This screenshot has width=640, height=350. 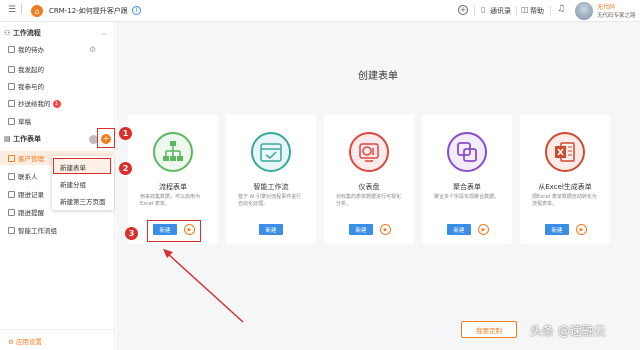 What do you see at coordinates (203, 286) in the screenshot?
I see `annotation-arrow` at bounding box center [203, 286].